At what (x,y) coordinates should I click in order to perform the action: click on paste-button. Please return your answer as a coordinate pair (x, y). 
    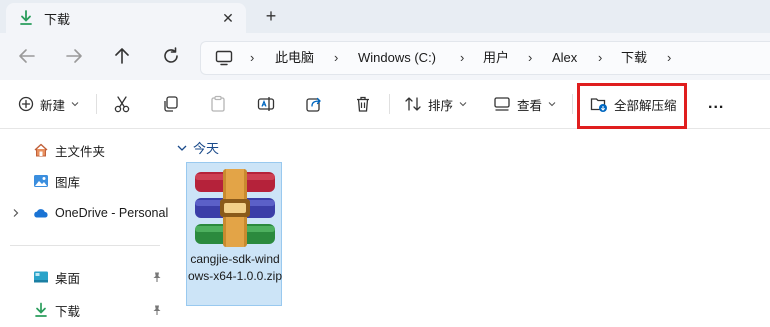
    Looking at the image, I should click on (218, 104).